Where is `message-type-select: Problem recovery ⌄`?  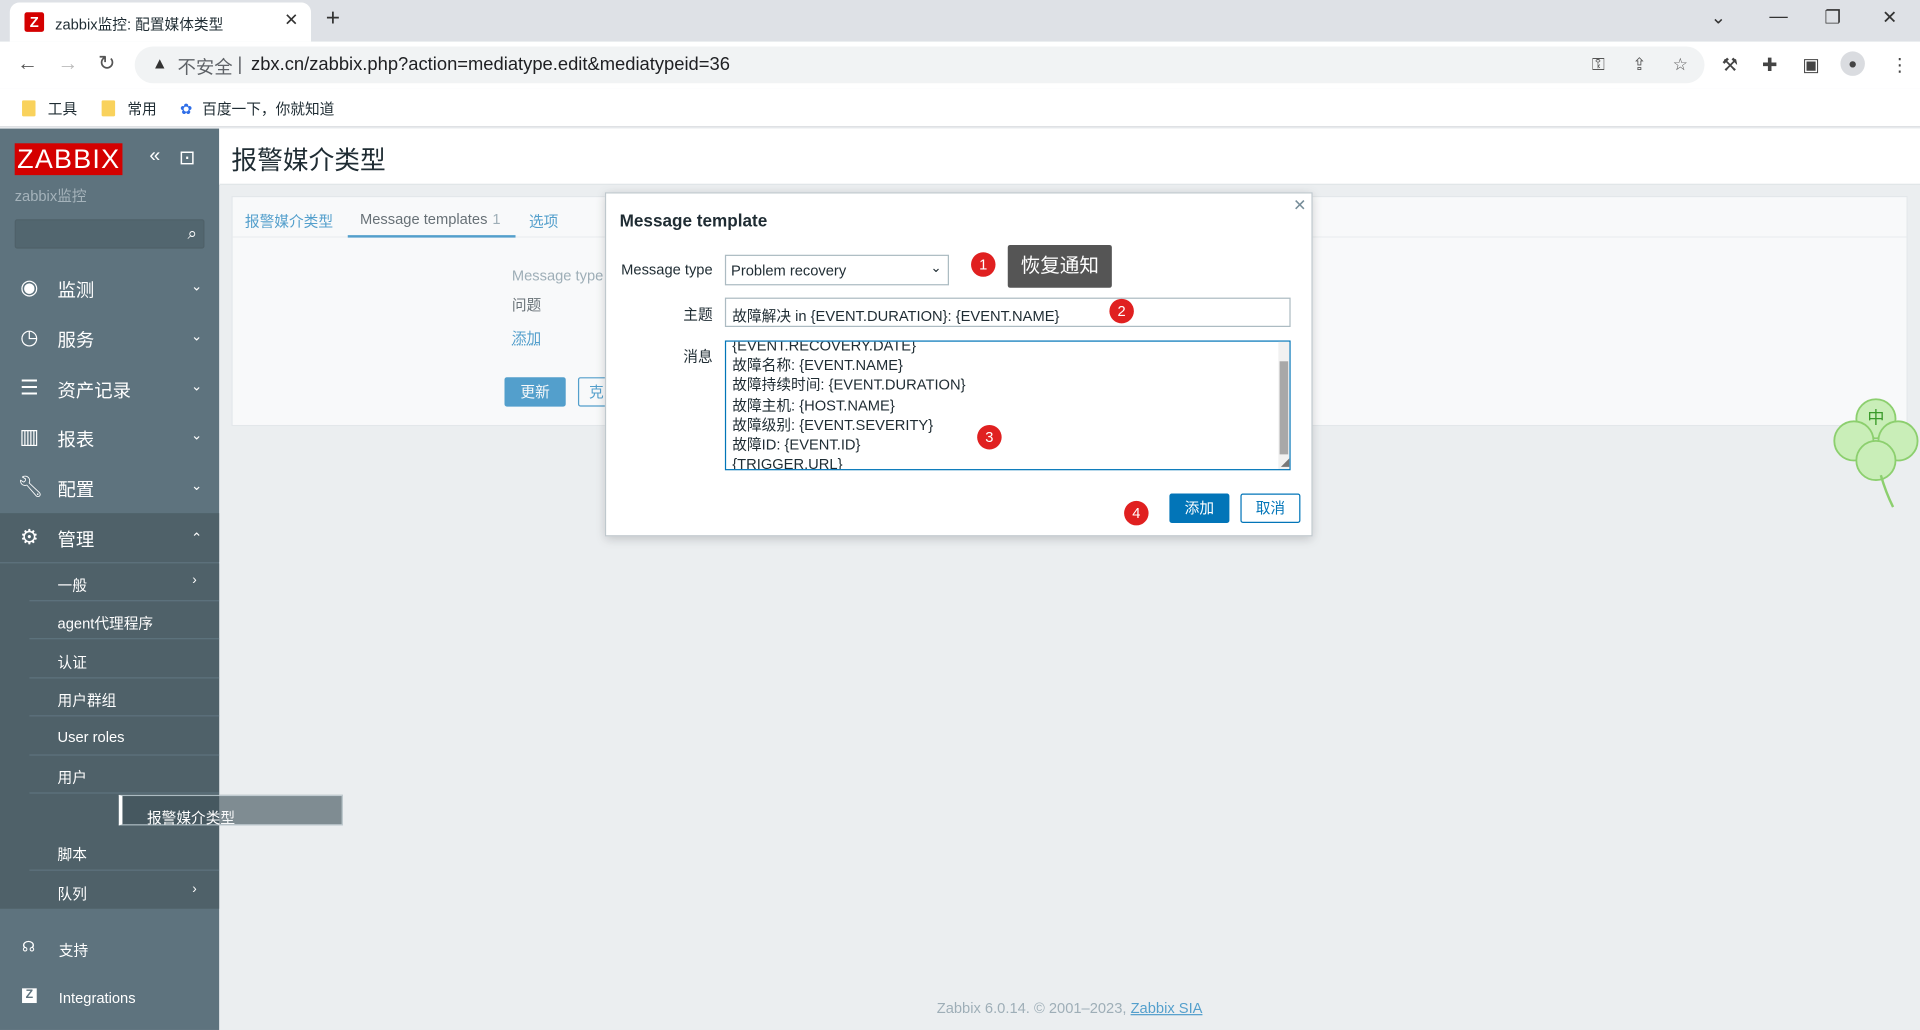
message-type-select: Problem recovery ⌄ is located at coordinates (836, 270).